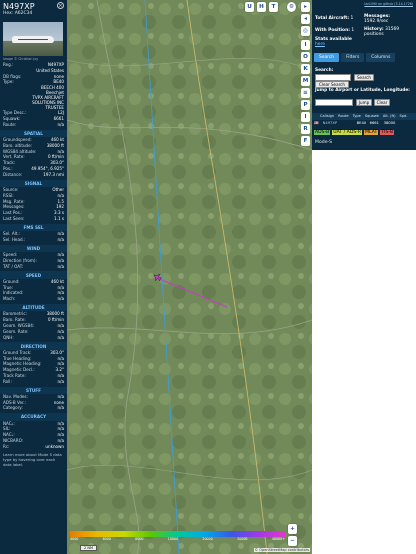 The image size is (416, 554). Describe the element at coordinates (305, 141) in the screenshot. I see `toggle-f-button: F` at that location.